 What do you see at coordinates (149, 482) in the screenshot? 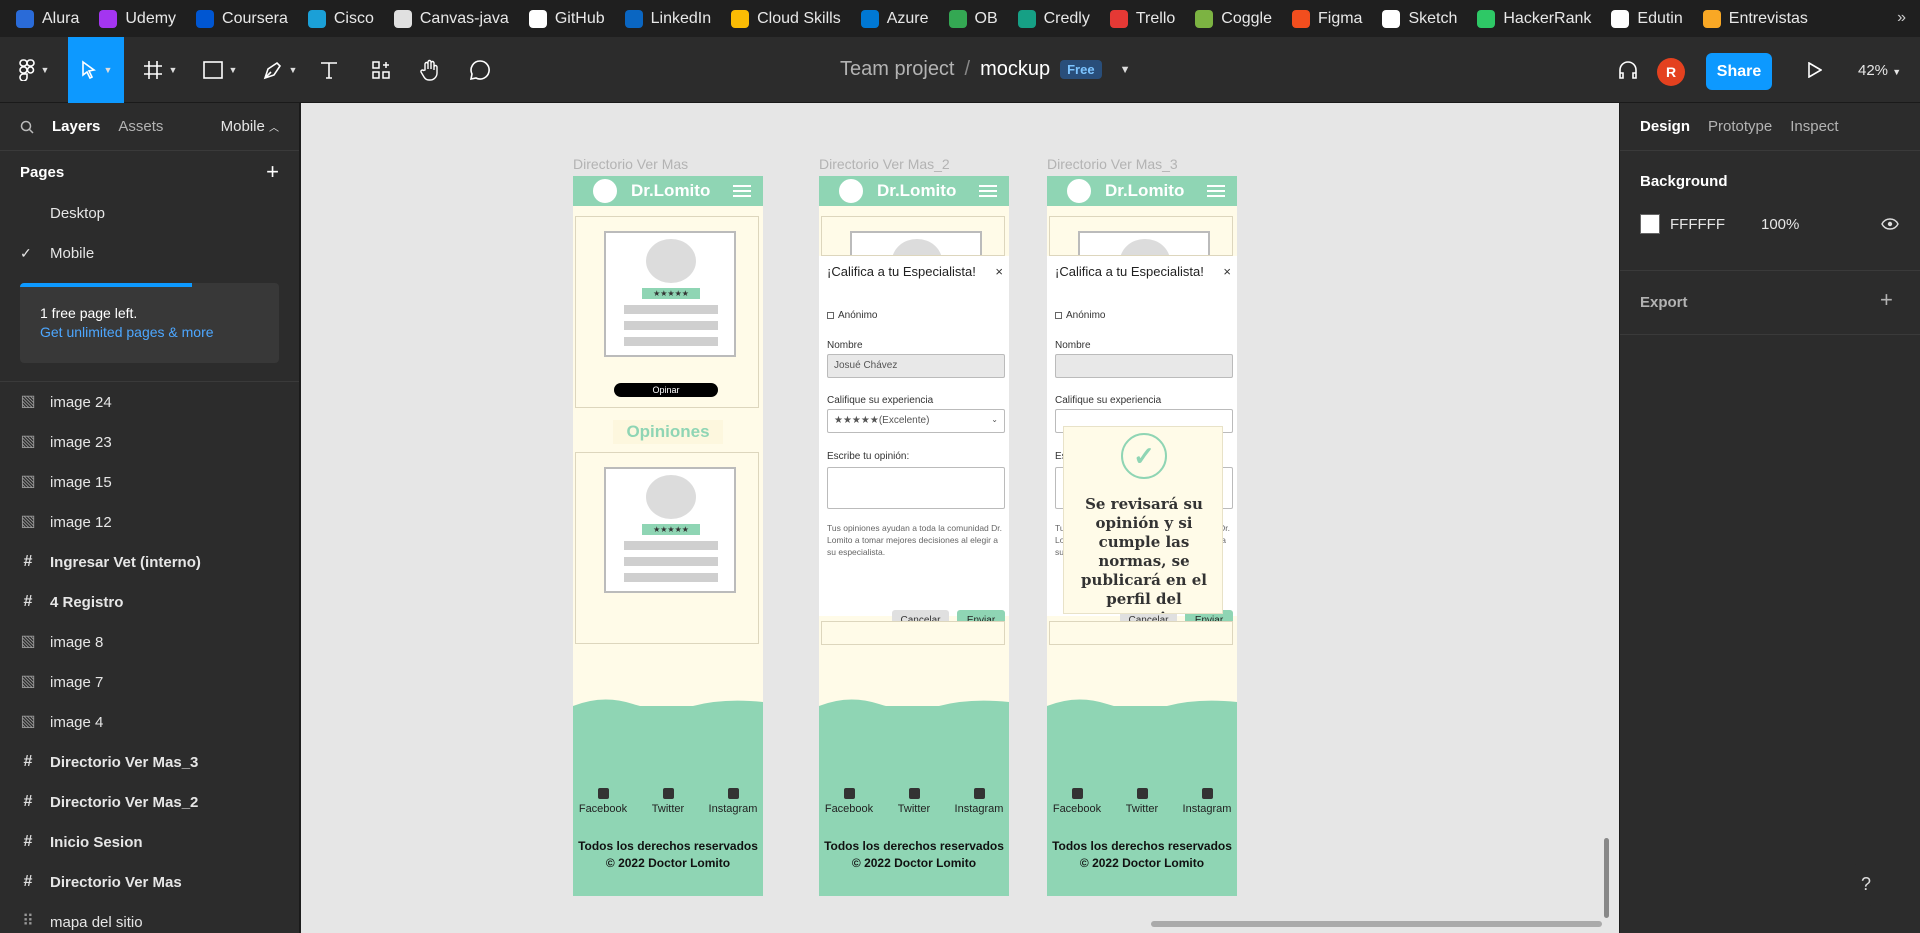
I see `layer-item: ▧ image 15` at bounding box center [149, 482].